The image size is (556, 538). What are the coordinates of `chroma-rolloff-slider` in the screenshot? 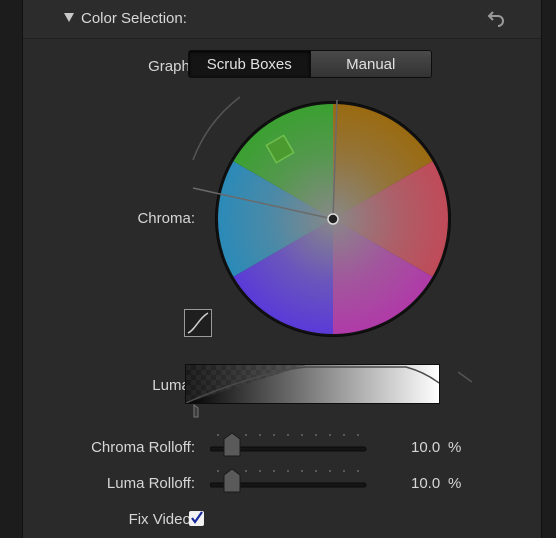 It's located at (290, 445).